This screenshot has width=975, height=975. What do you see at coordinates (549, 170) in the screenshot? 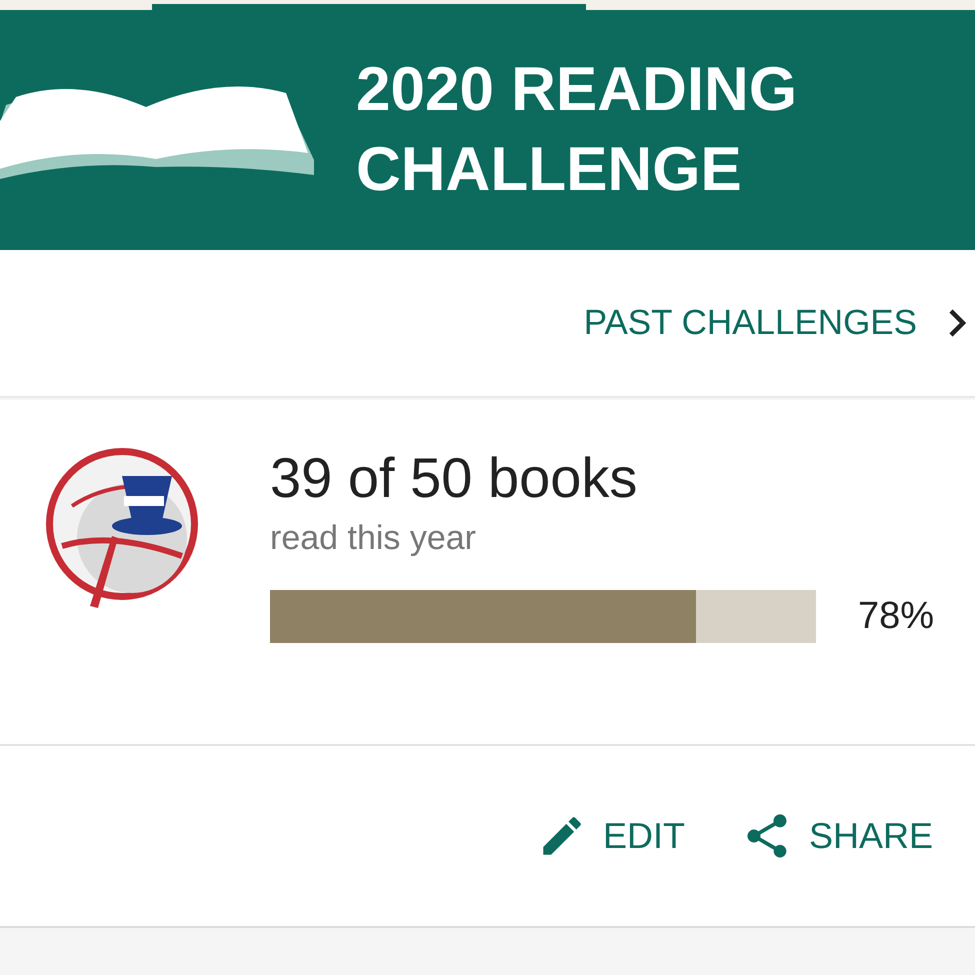
I see `challenge-title: CHALLENGE` at bounding box center [549, 170].